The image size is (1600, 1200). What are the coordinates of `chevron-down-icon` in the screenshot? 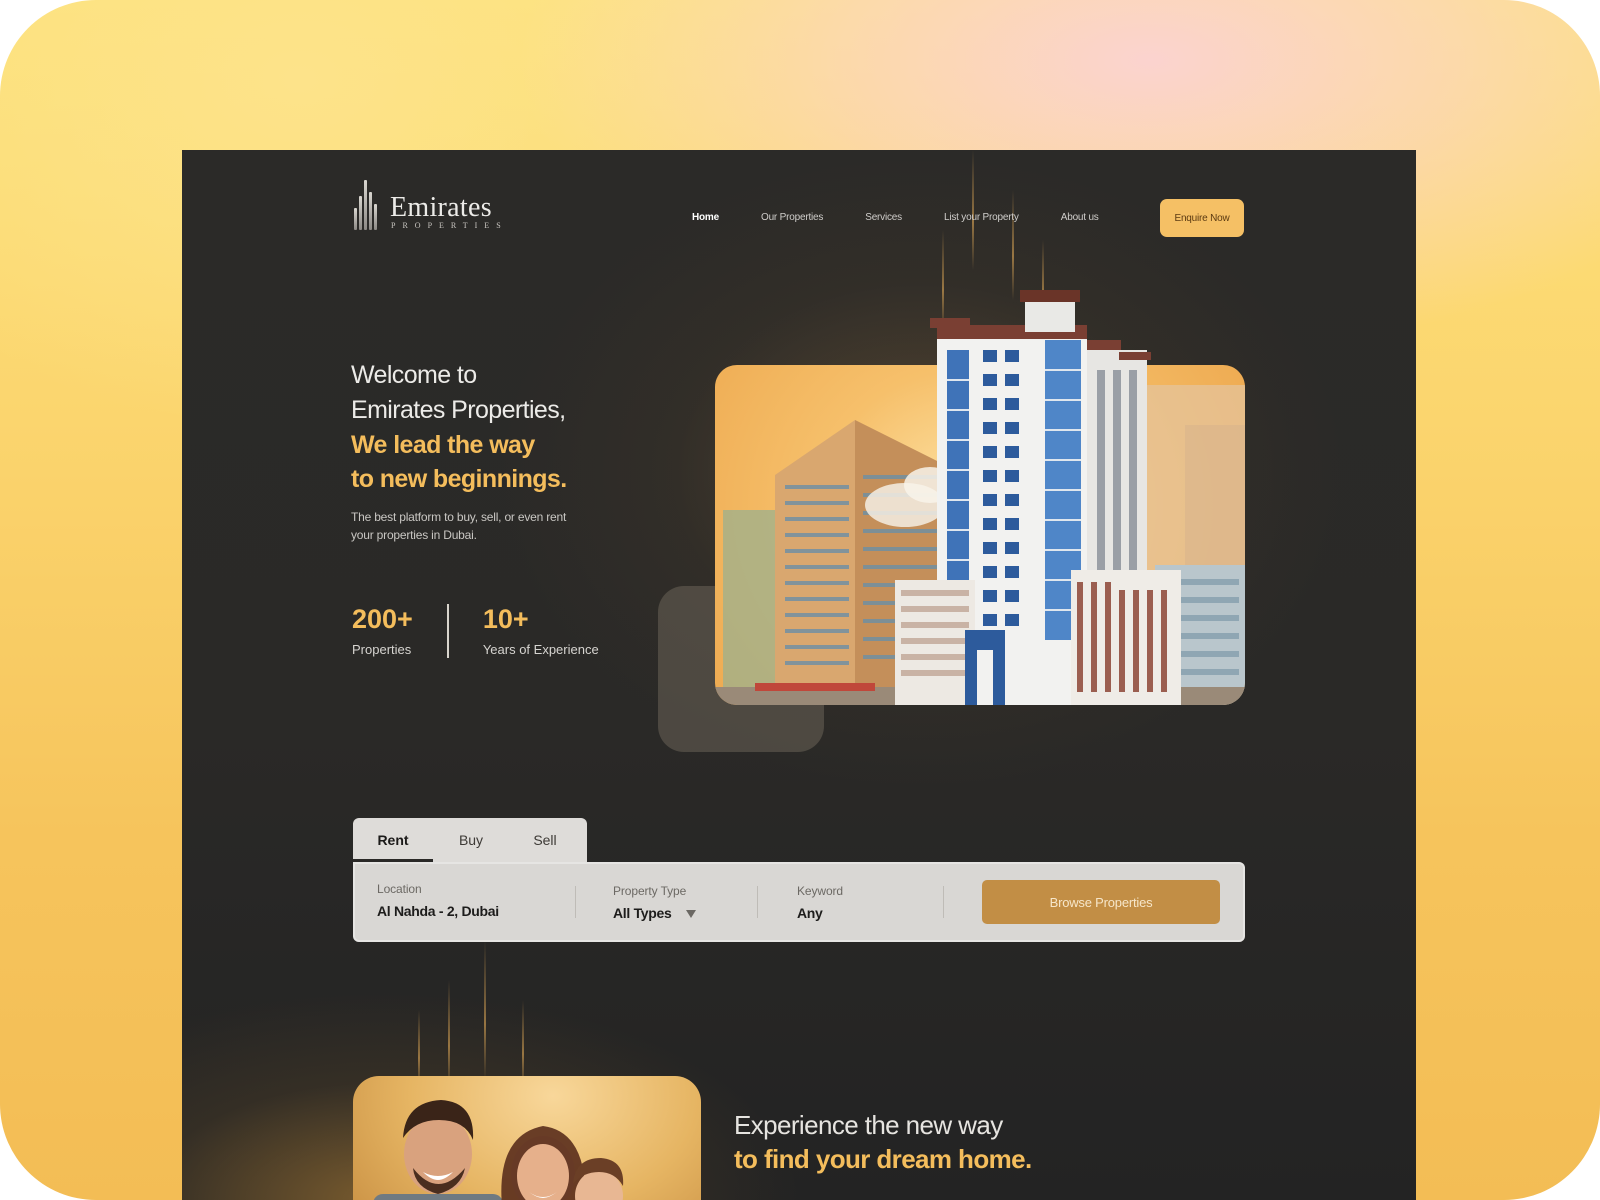 It's located at (690, 914).